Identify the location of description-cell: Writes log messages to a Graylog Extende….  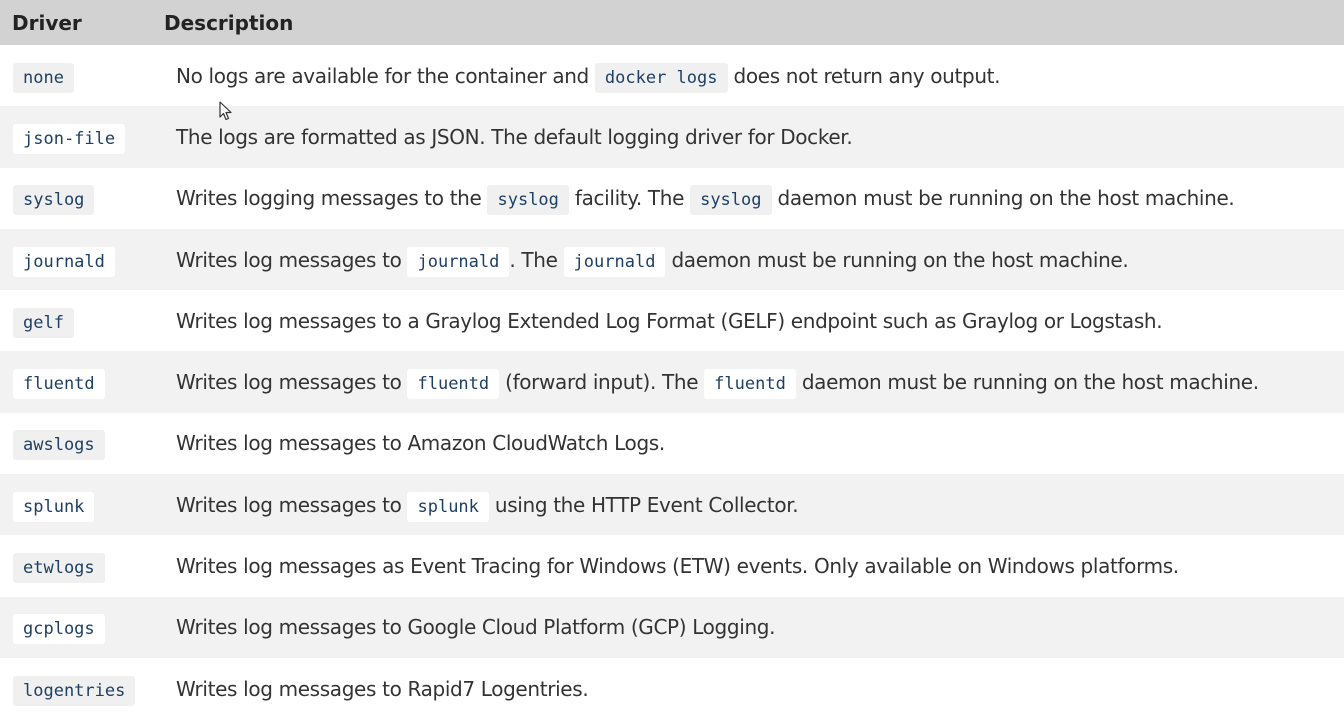
(760, 321).